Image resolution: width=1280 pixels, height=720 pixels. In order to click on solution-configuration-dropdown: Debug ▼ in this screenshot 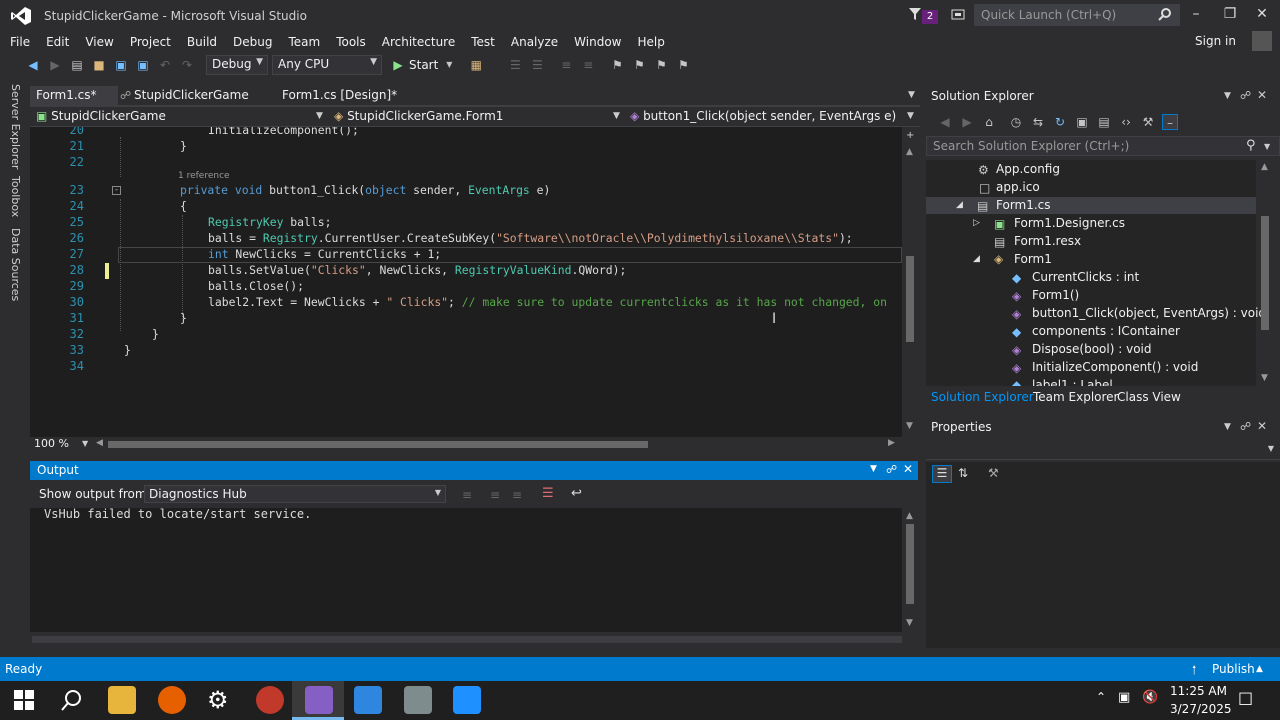, I will do `click(237, 65)`.